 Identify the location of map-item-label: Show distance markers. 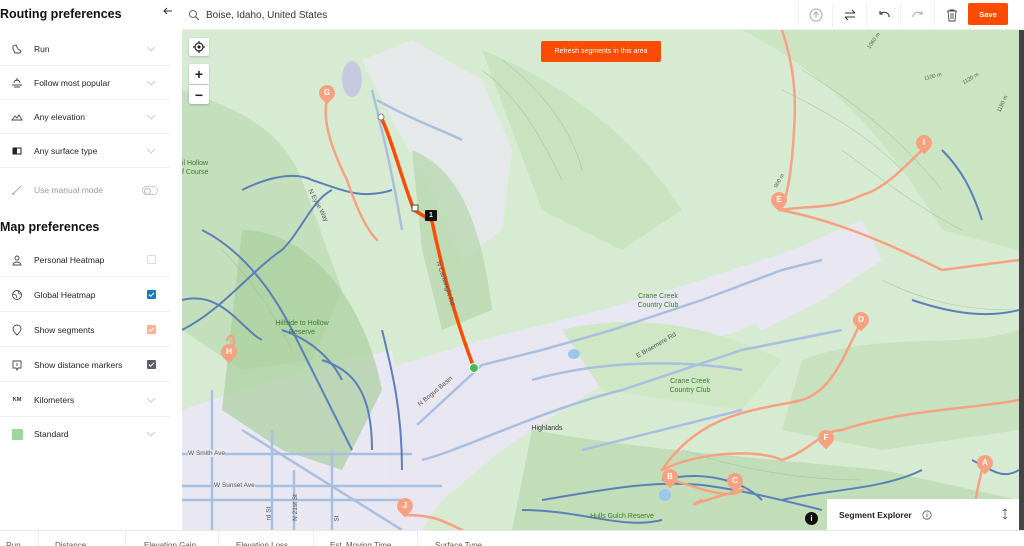
(78, 364).